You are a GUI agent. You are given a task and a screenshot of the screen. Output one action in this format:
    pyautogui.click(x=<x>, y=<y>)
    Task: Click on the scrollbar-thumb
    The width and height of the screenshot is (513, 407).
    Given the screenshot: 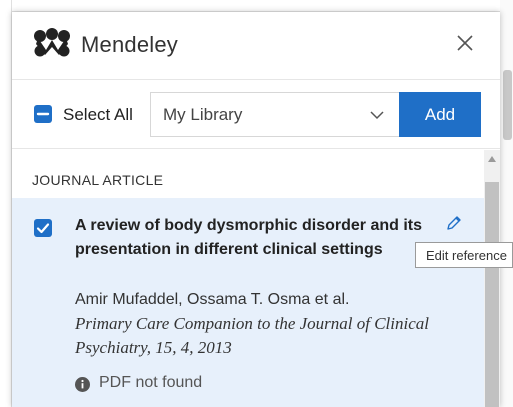 What is the action you would take?
    pyautogui.click(x=492, y=294)
    